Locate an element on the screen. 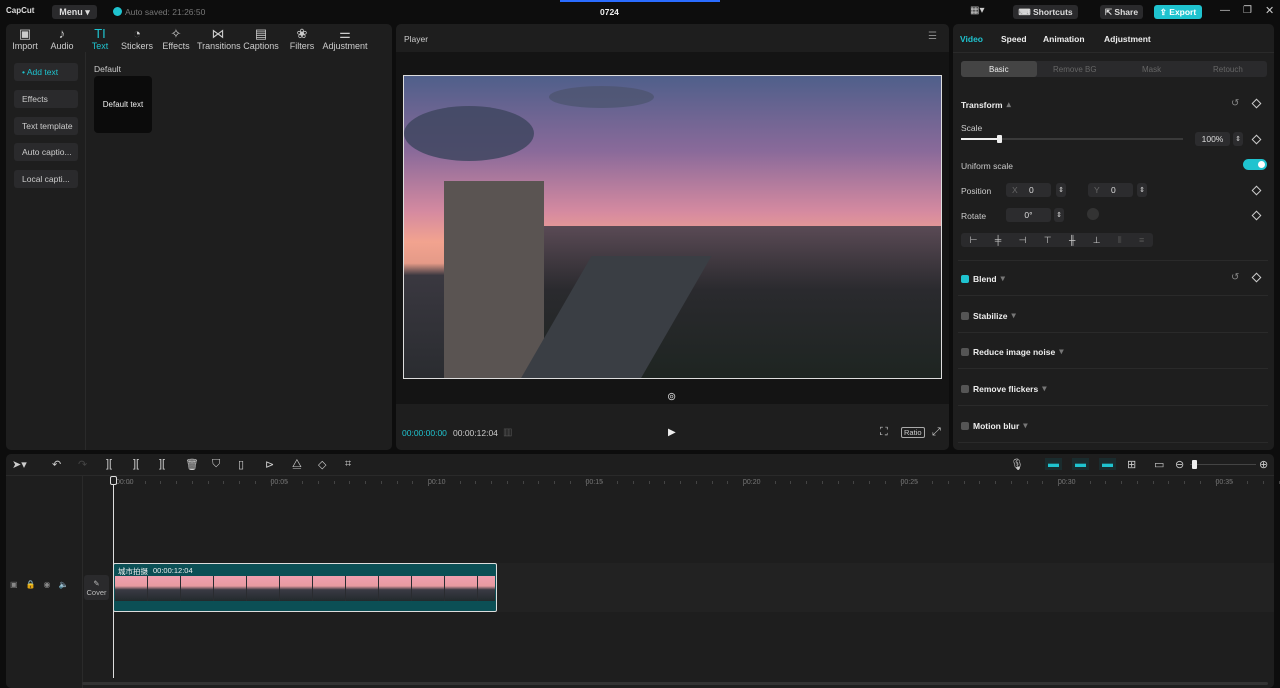  cover-button: ✎ Cover is located at coordinates (96, 587).